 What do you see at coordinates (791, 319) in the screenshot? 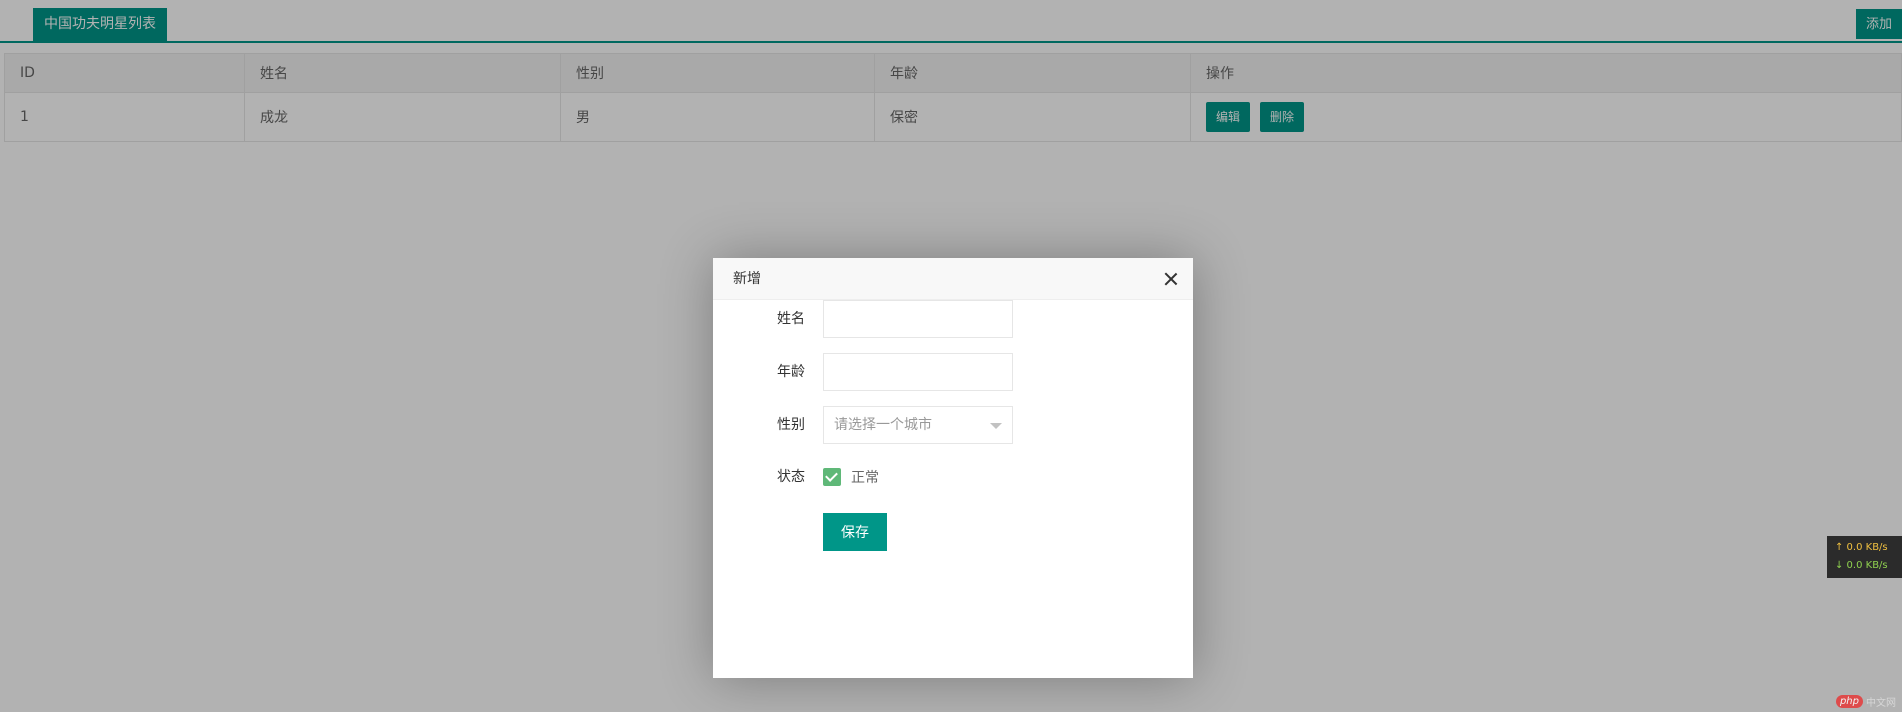
I see `name-label: 姓名` at bounding box center [791, 319].